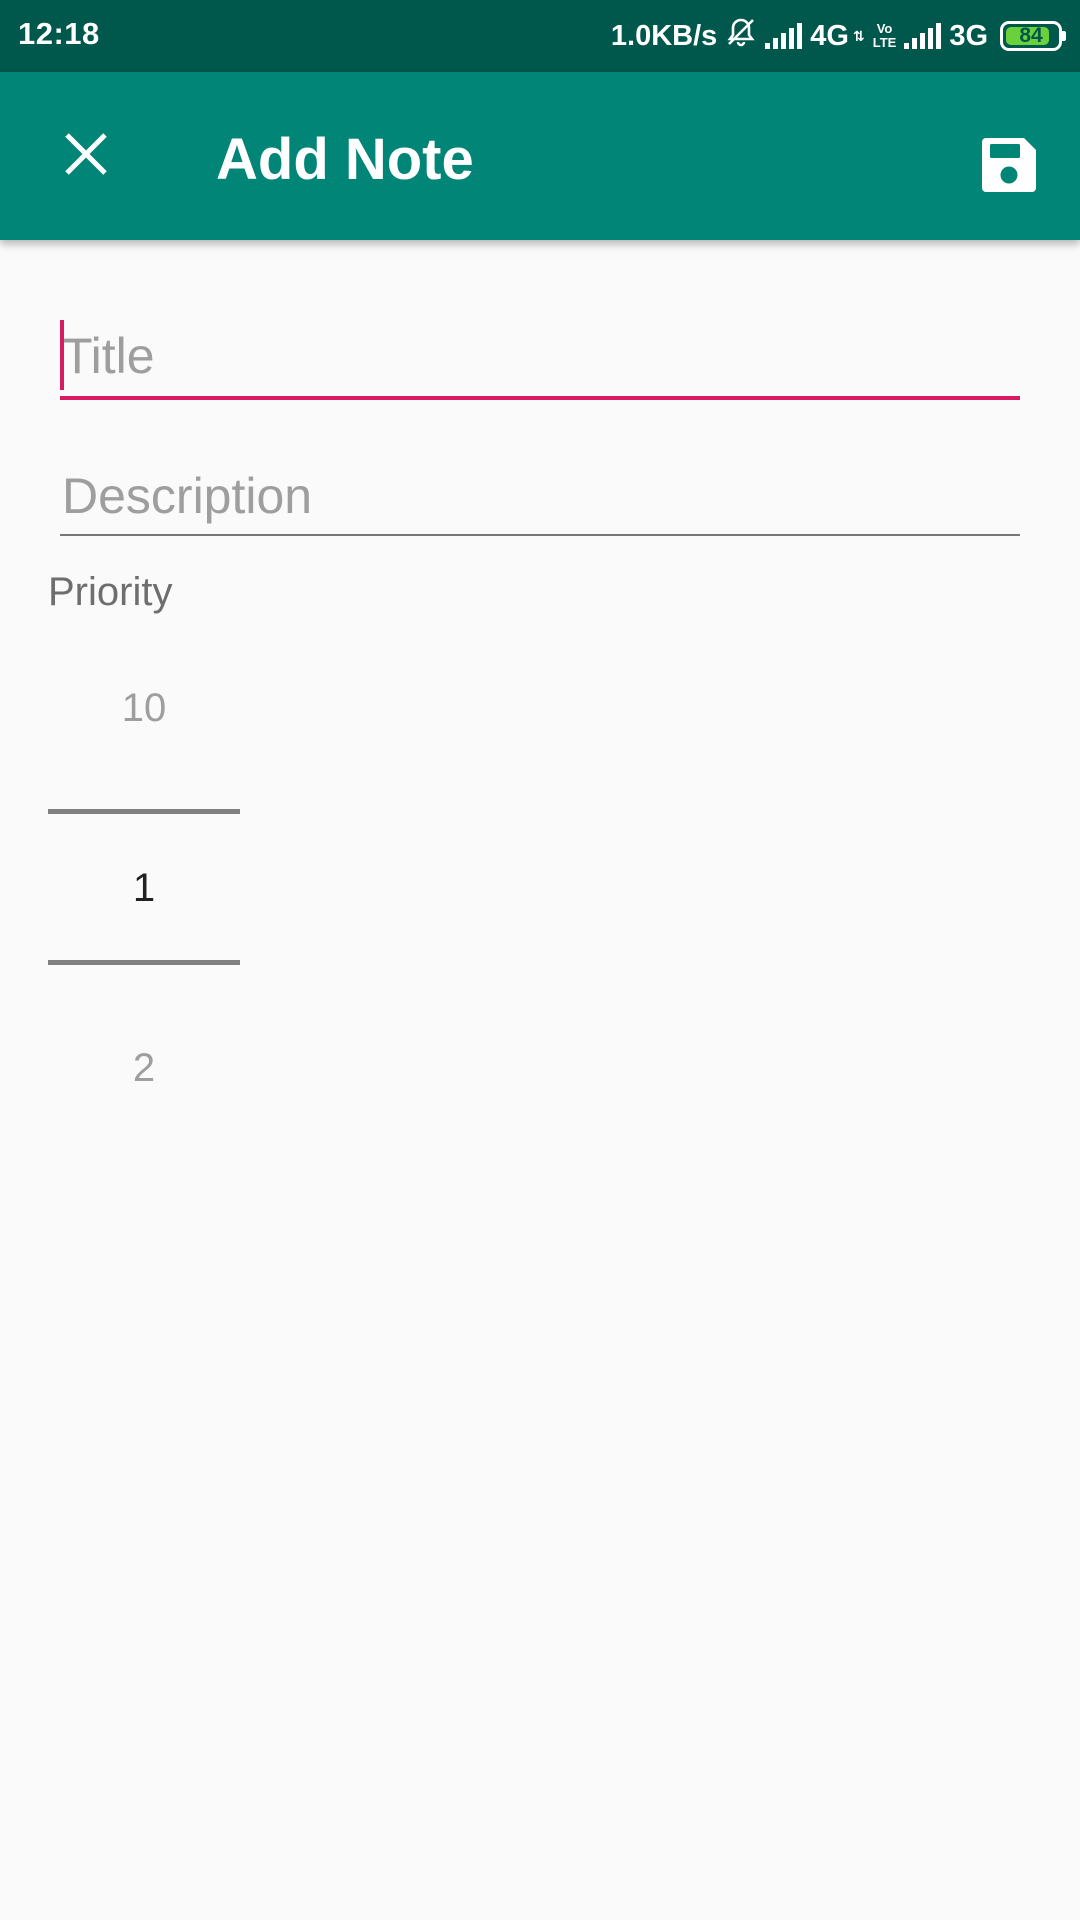  Describe the element at coordinates (144, 888) in the screenshot. I see `picker-value-selected: 1` at that location.